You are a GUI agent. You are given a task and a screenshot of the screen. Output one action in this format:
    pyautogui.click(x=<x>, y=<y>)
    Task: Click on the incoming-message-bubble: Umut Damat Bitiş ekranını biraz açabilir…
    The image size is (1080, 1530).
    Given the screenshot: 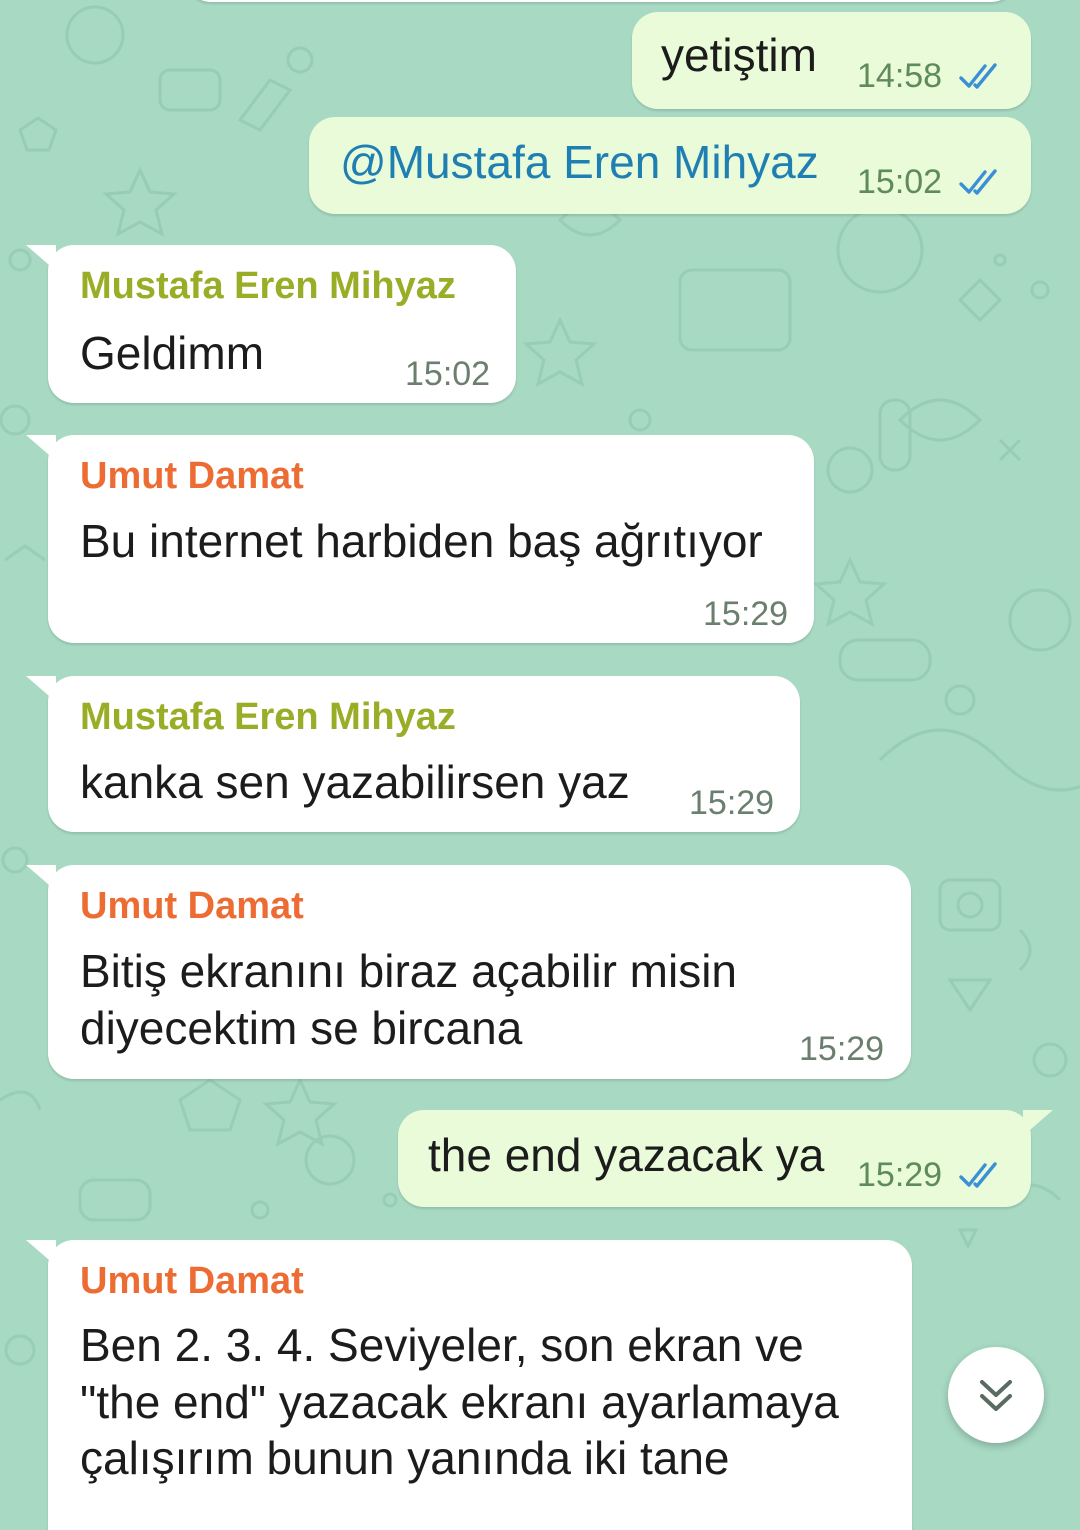 What is the action you would take?
    pyautogui.click(x=468, y=972)
    